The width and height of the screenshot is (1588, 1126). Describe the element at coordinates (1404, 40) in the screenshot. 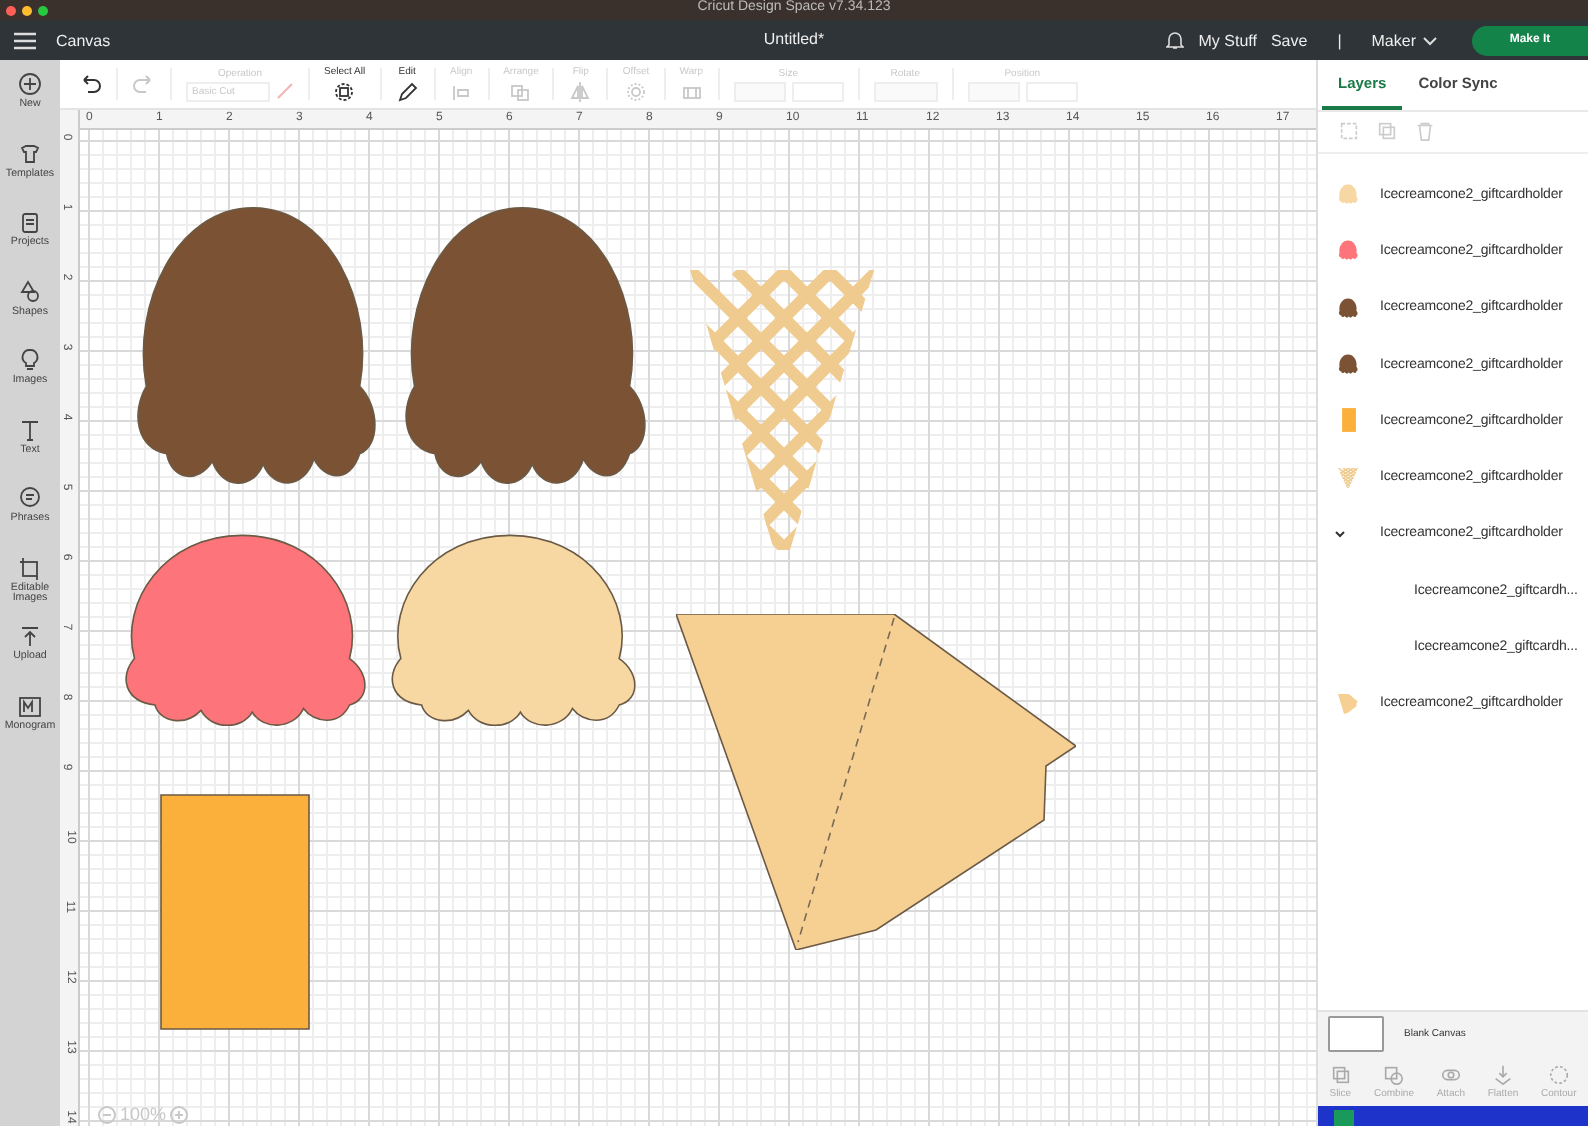

I see `machine-dropdown: Maker` at that location.